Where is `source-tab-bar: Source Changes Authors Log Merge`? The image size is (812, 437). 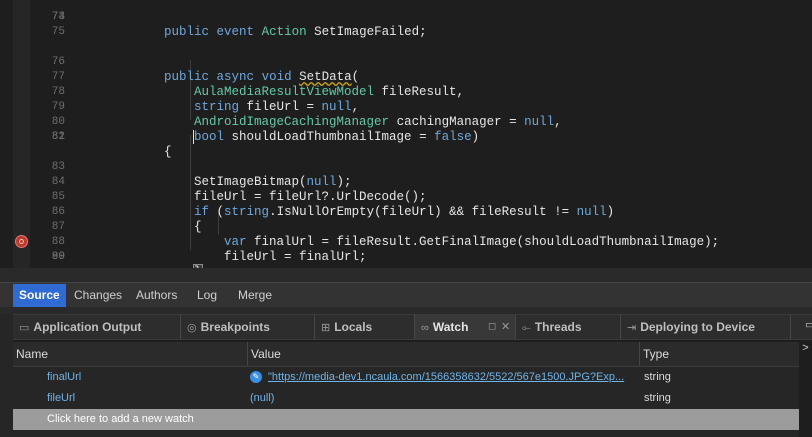
source-tab-bar: Source Changes Authors Log Merge is located at coordinates (406, 295).